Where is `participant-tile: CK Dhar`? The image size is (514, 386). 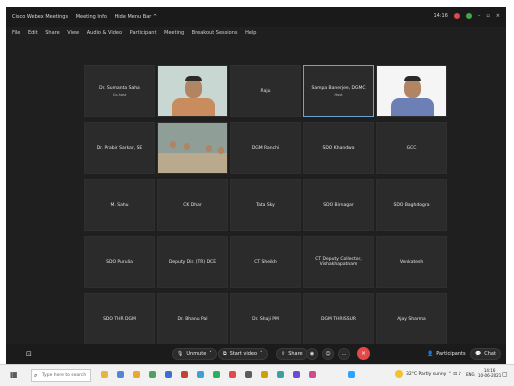 participant-tile: CK Dhar is located at coordinates (192, 205).